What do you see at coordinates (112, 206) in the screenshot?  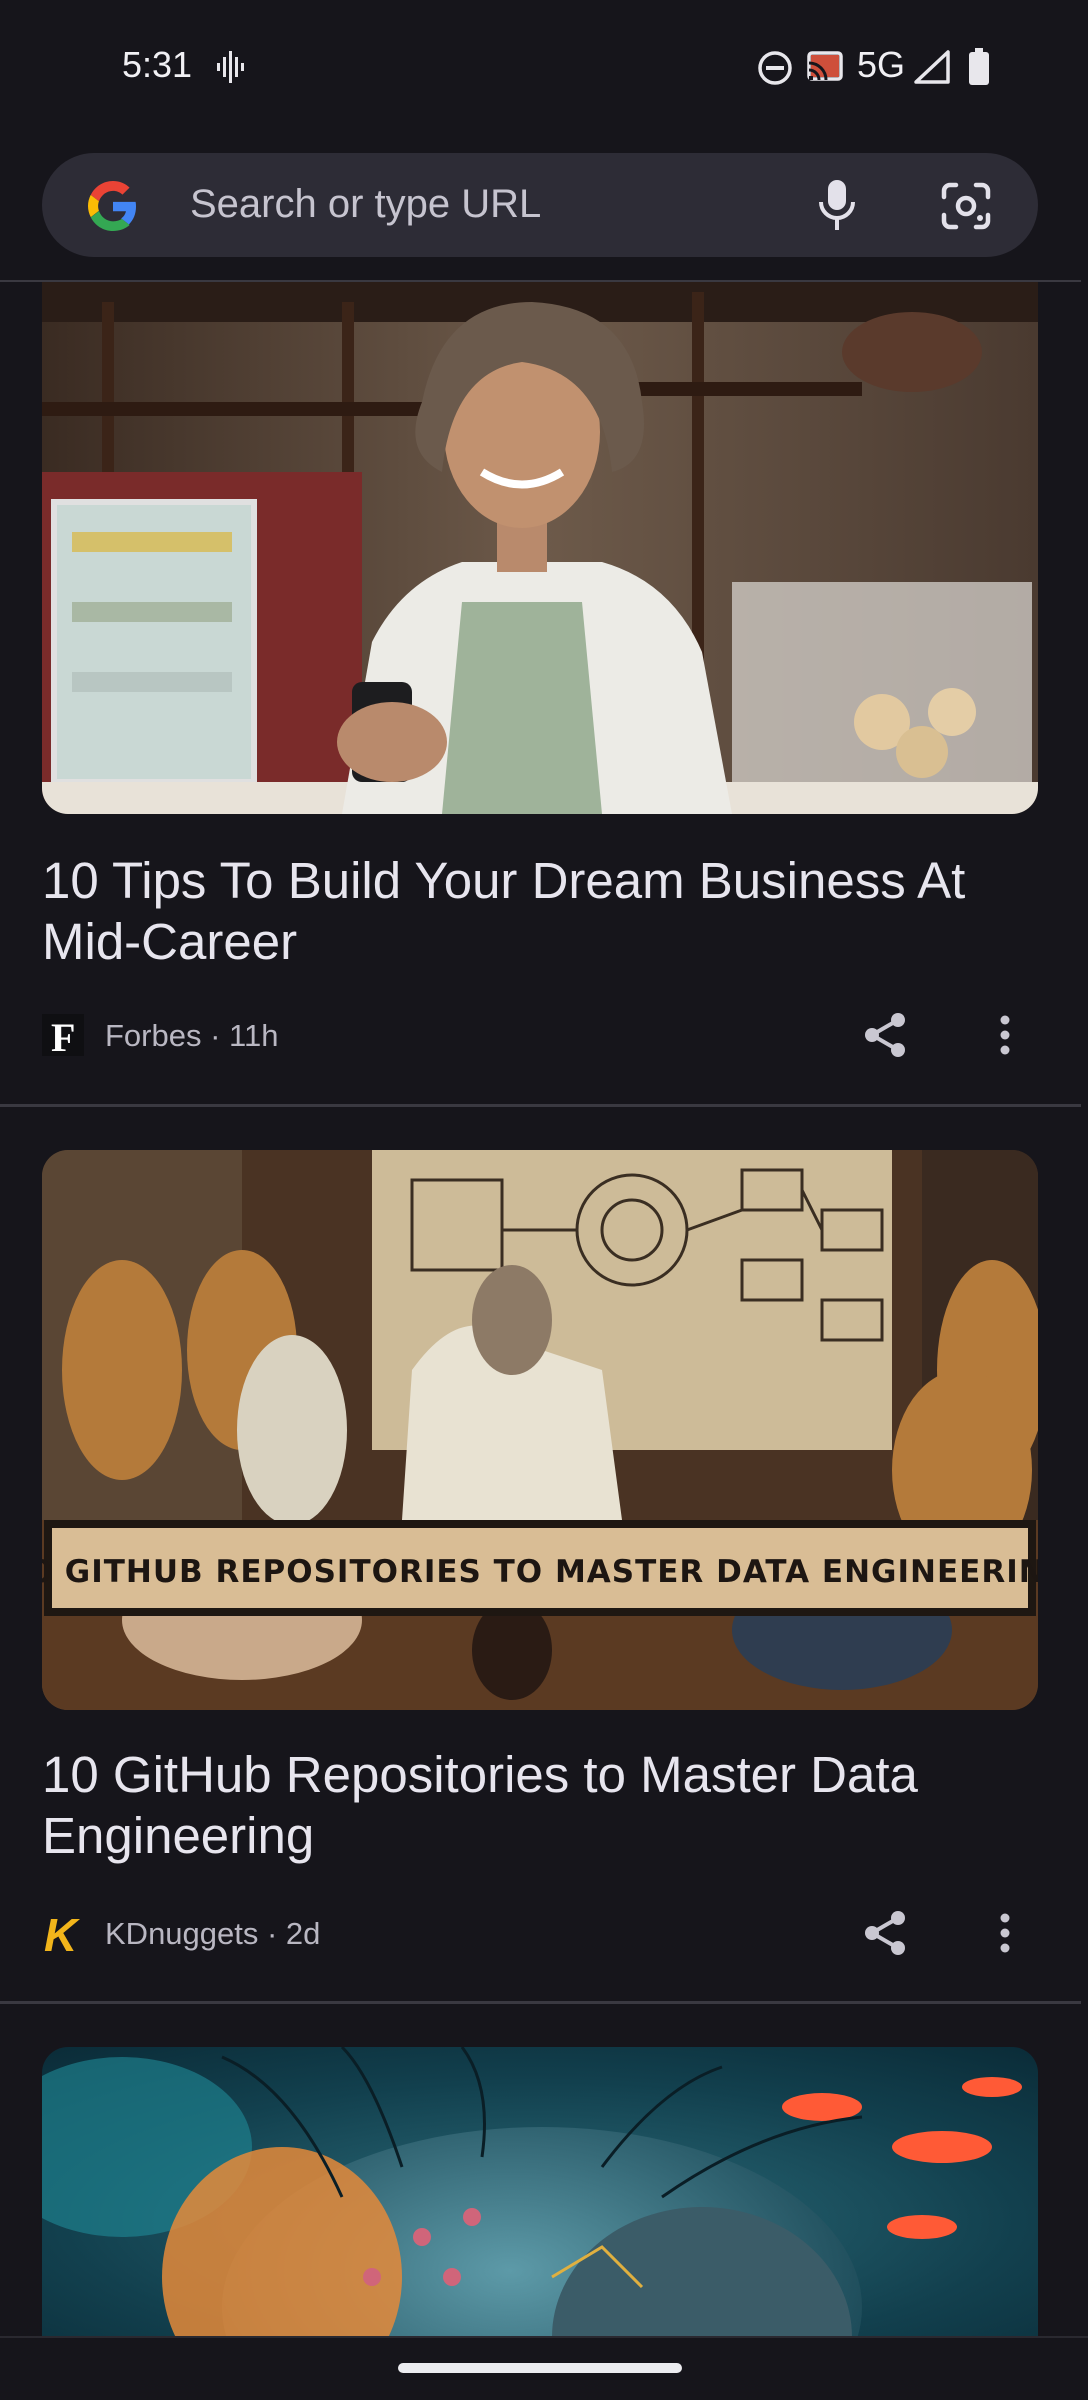 I see `google-logo-icon` at bounding box center [112, 206].